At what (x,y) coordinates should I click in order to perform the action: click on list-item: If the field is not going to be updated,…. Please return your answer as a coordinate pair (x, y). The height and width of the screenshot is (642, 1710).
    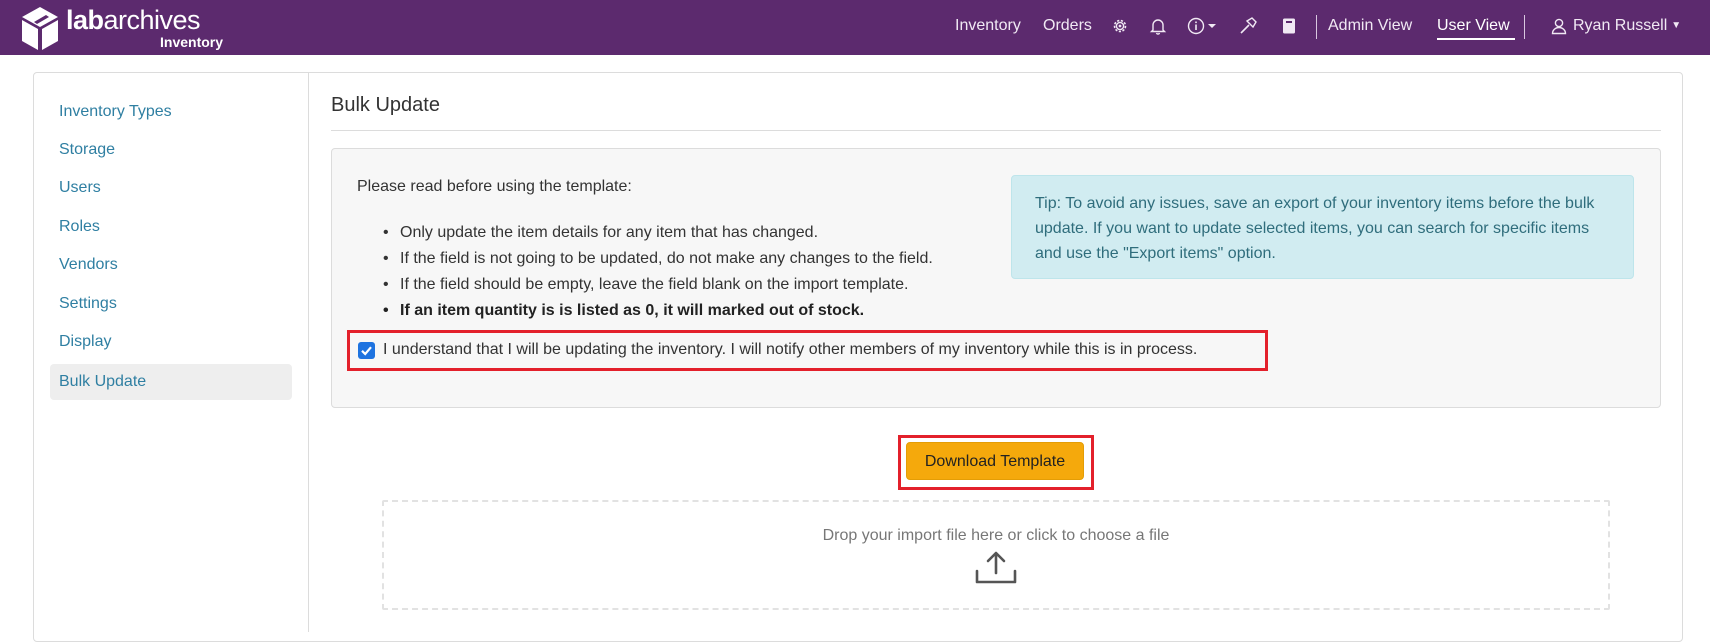
    Looking at the image, I should click on (658, 259).